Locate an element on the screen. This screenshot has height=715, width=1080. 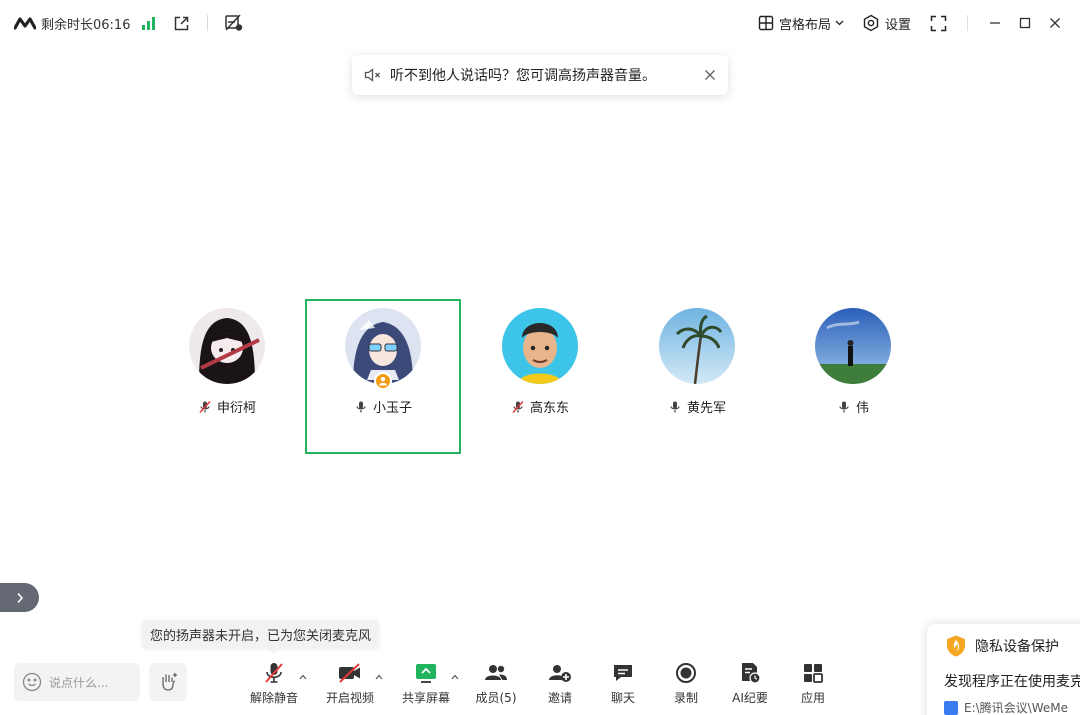
speaker-muted-icon is located at coordinates (373, 75).